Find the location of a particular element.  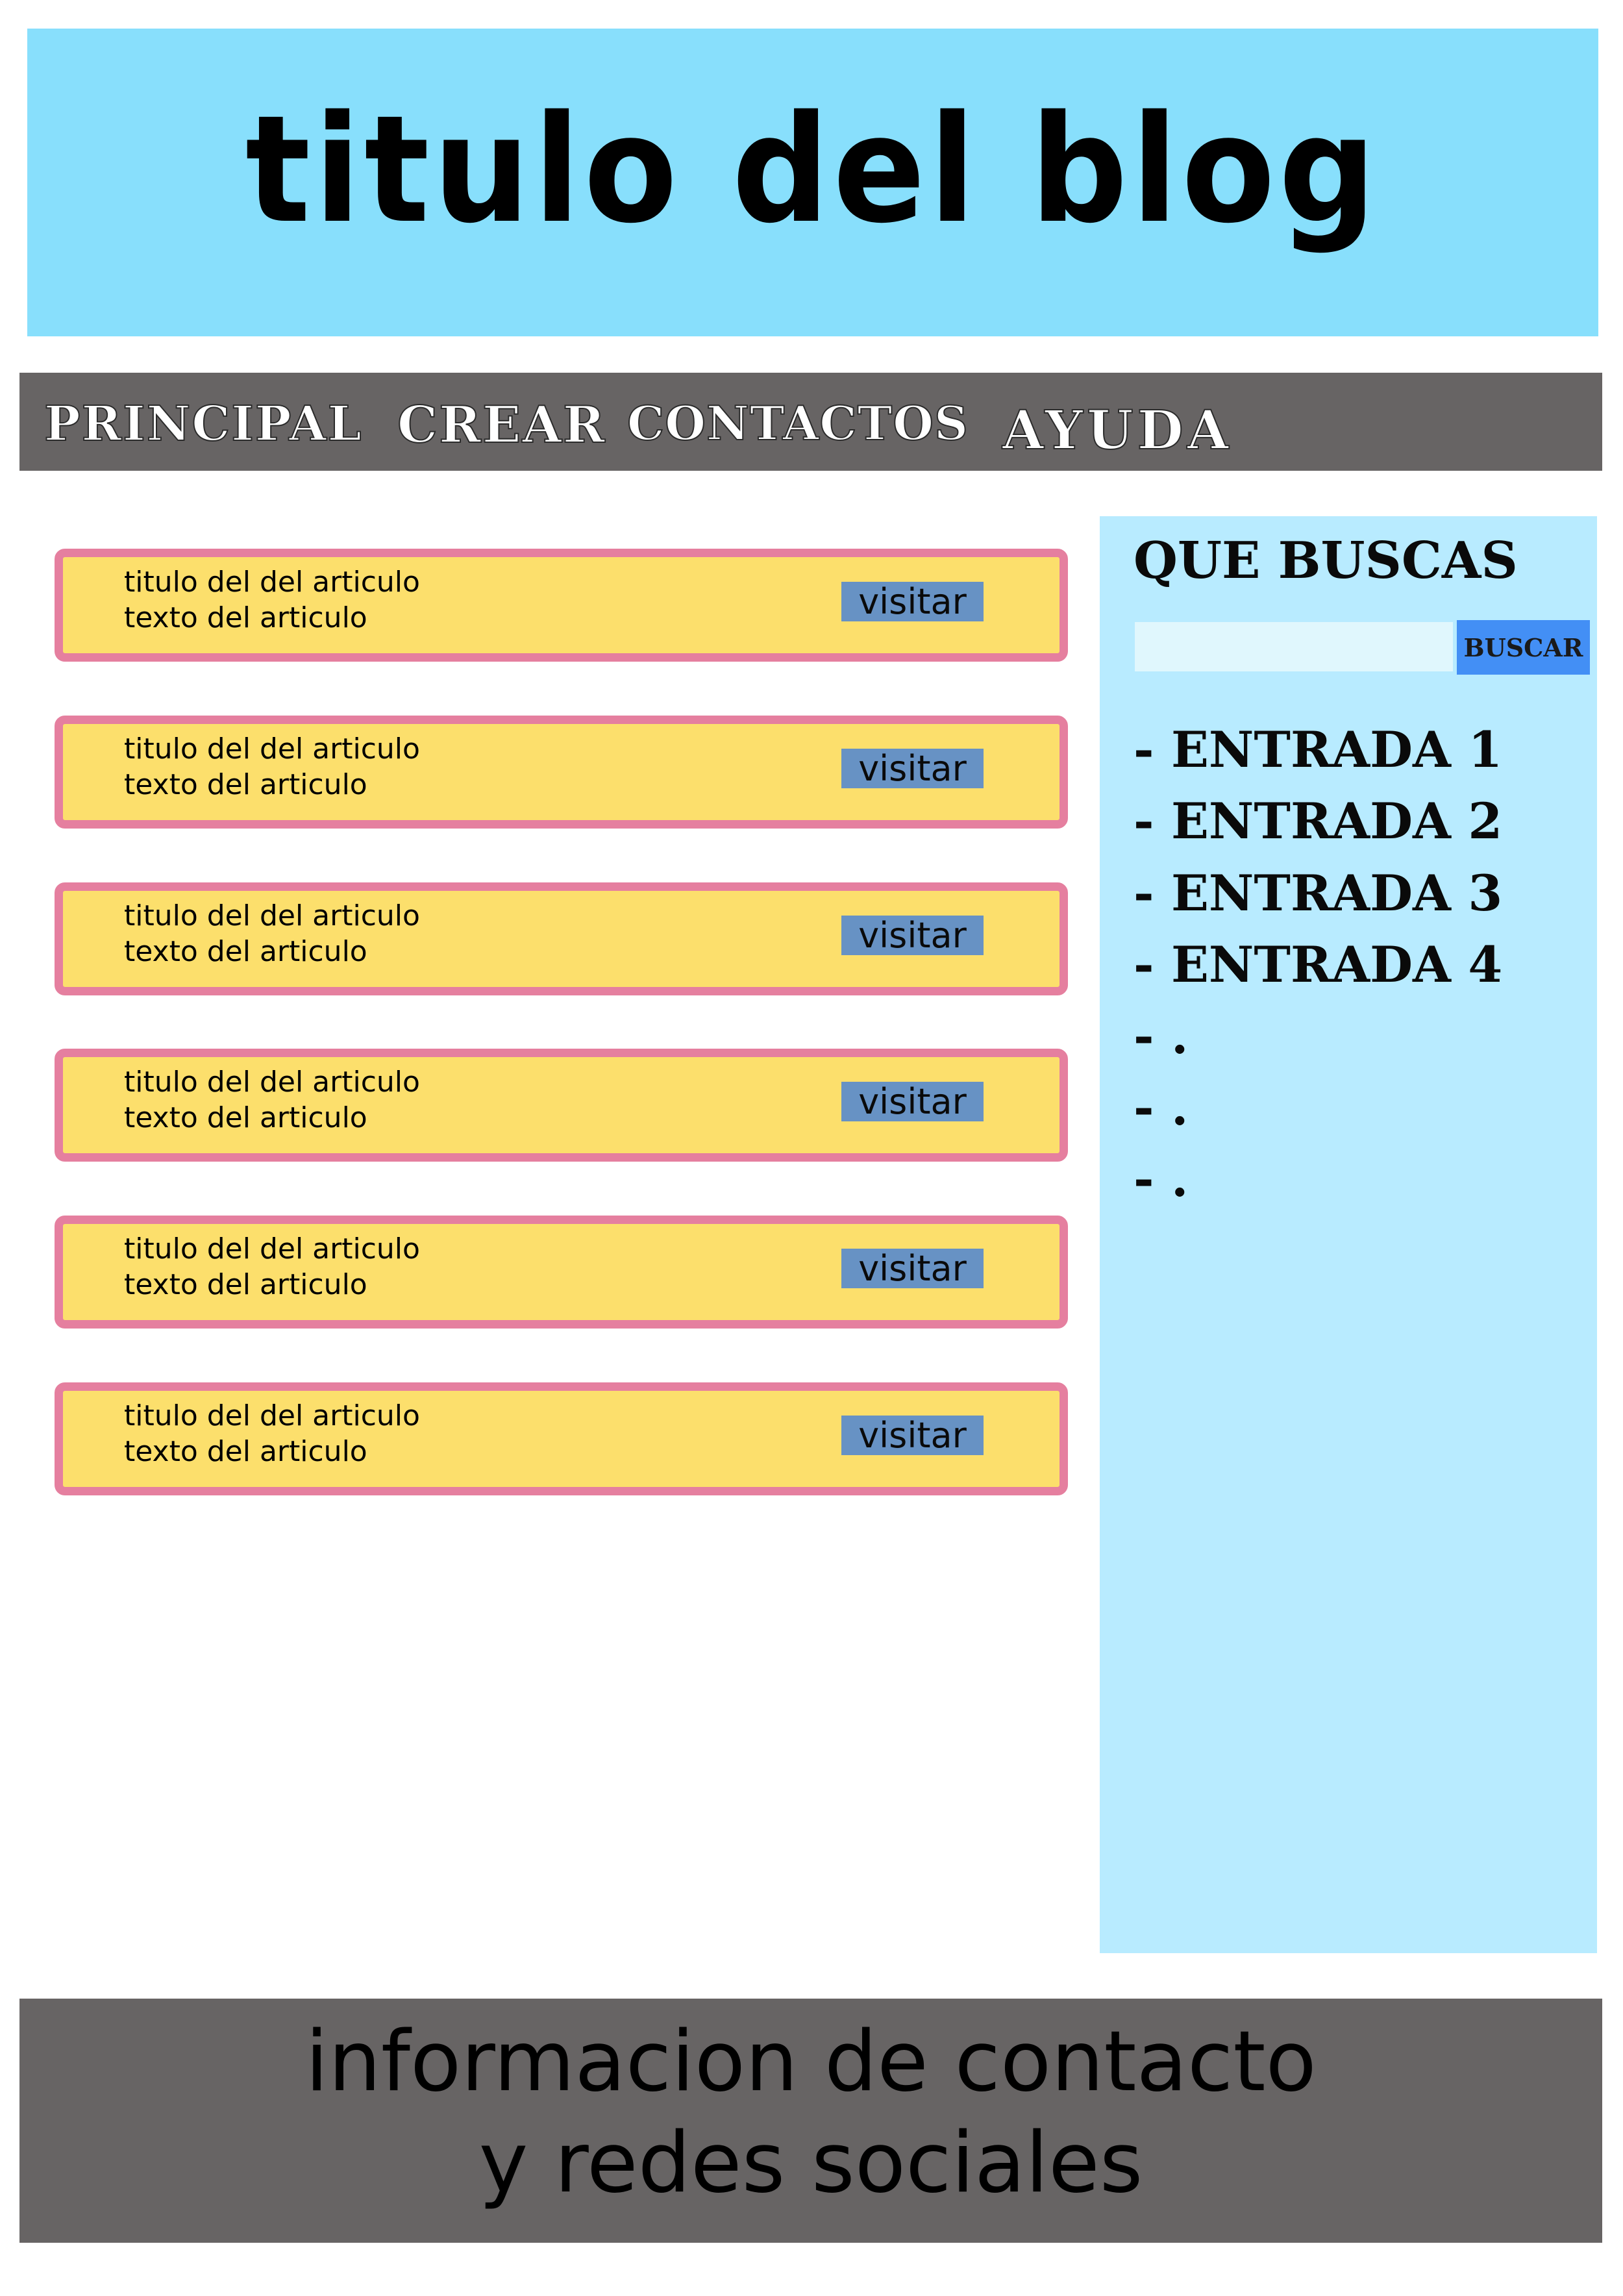

main-nav: PRINCIPAL CREAR CONTACTOS AYUDA is located at coordinates (811, 422).